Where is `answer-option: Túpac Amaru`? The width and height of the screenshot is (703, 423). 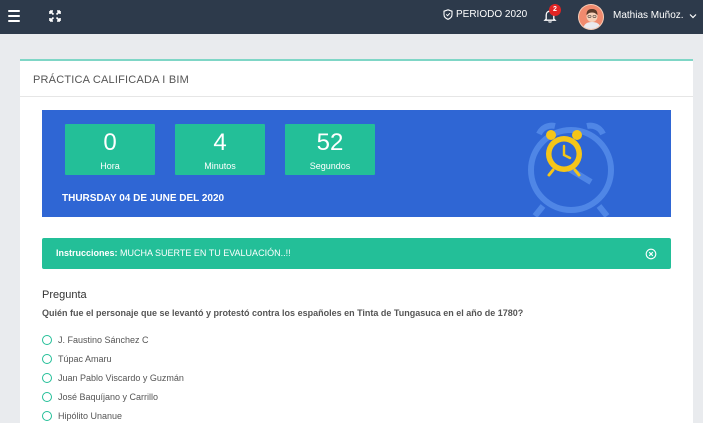 answer-option: Túpac Amaru is located at coordinates (77, 359).